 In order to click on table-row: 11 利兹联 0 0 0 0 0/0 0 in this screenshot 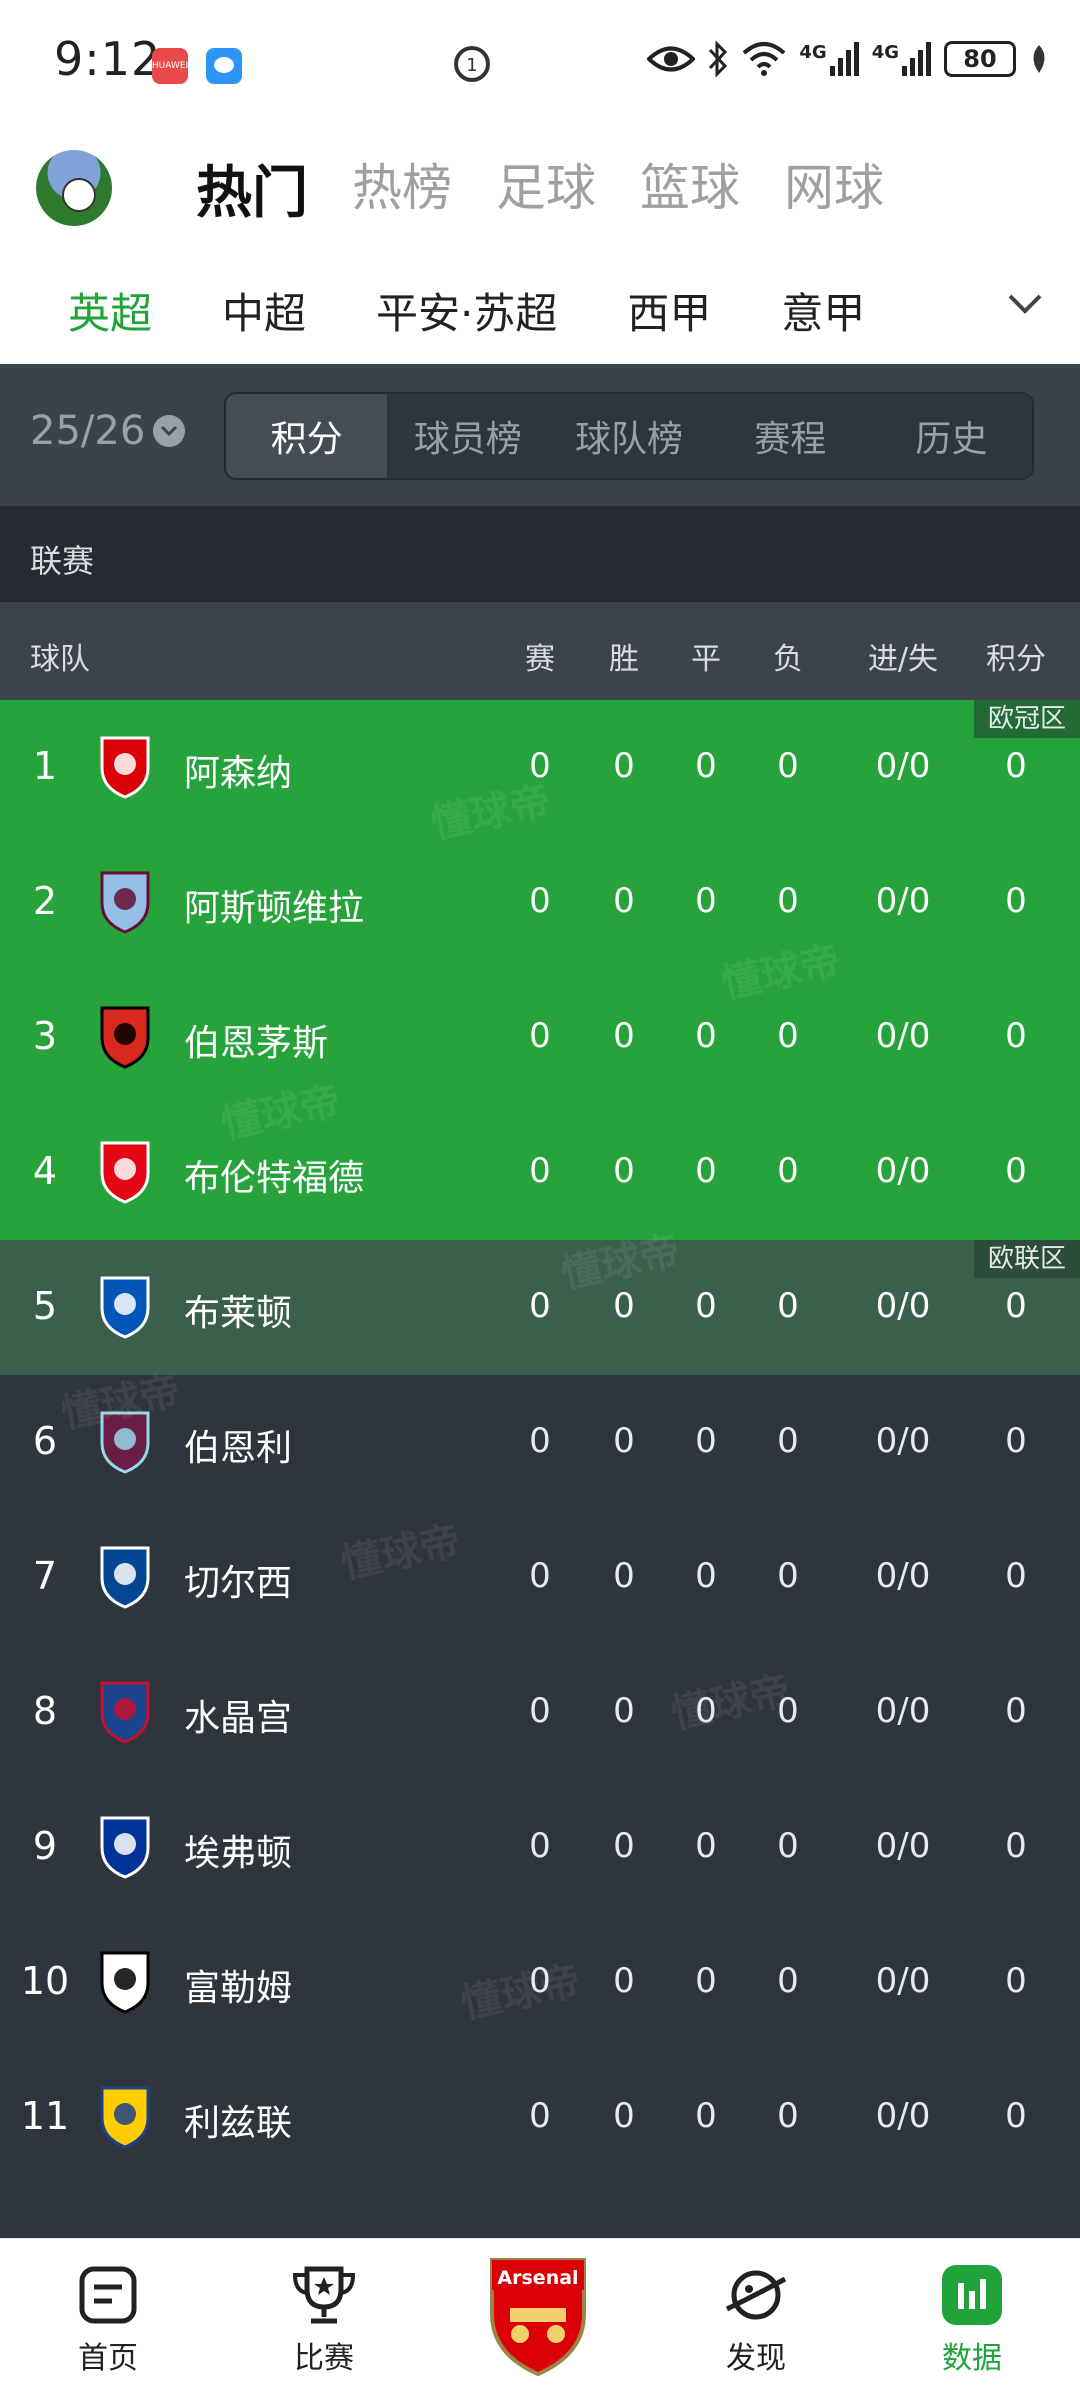, I will do `click(540, 2117)`.